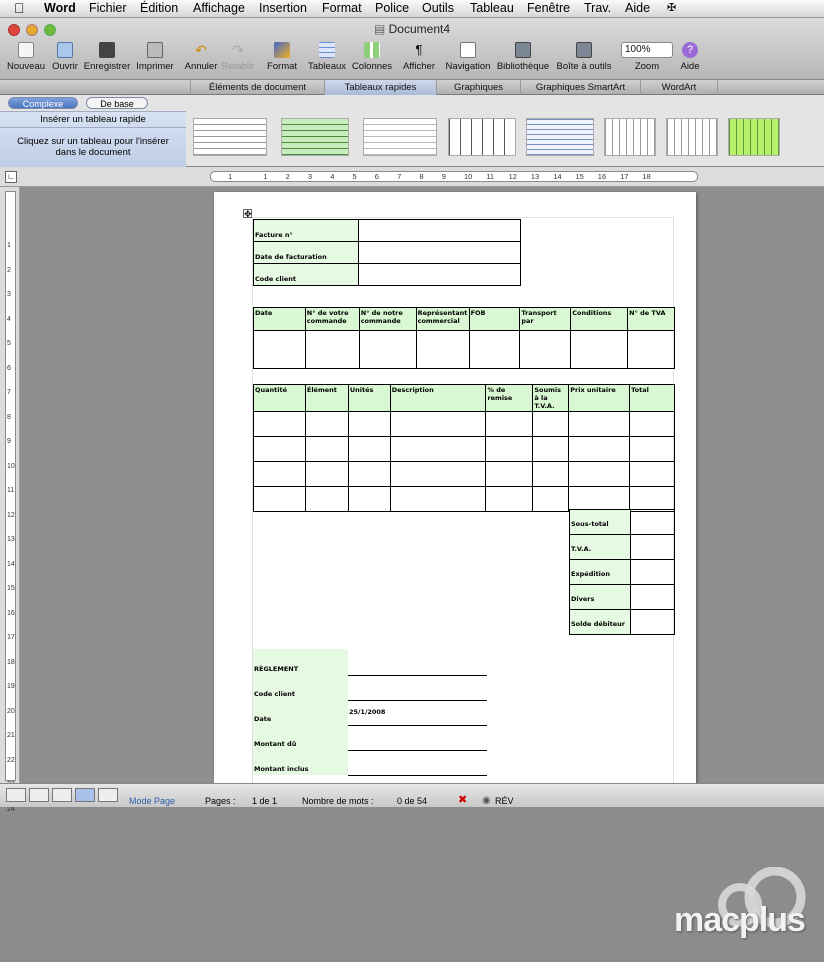  I want to click on script-menu-icon: ✠, so click(671, 7).